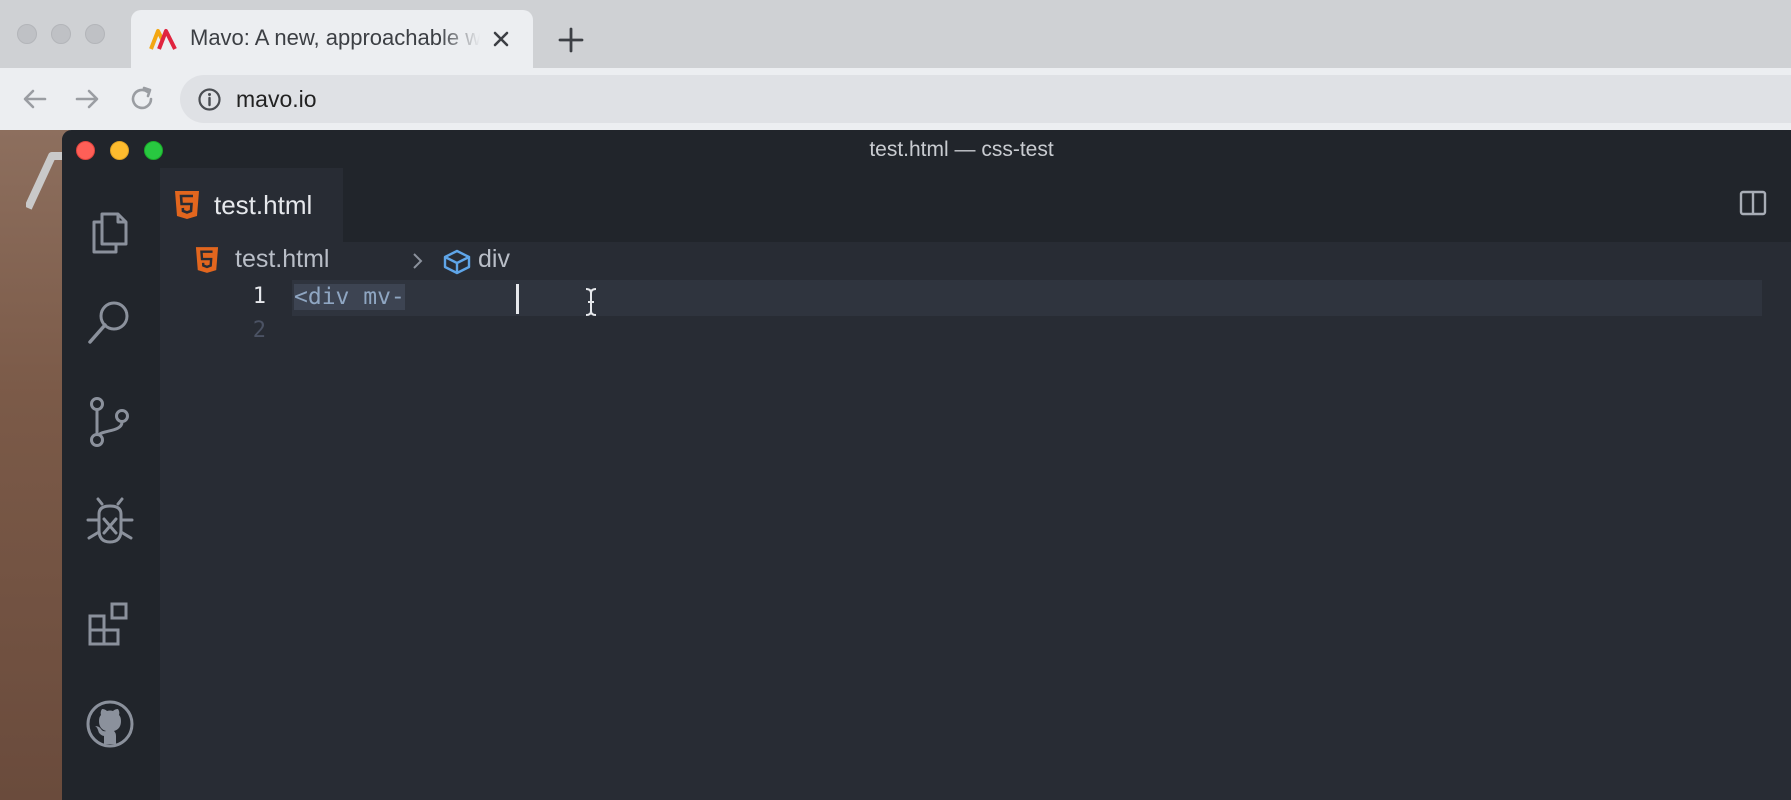 The height and width of the screenshot is (800, 1791). I want to click on new-tab-icon, so click(571, 40).